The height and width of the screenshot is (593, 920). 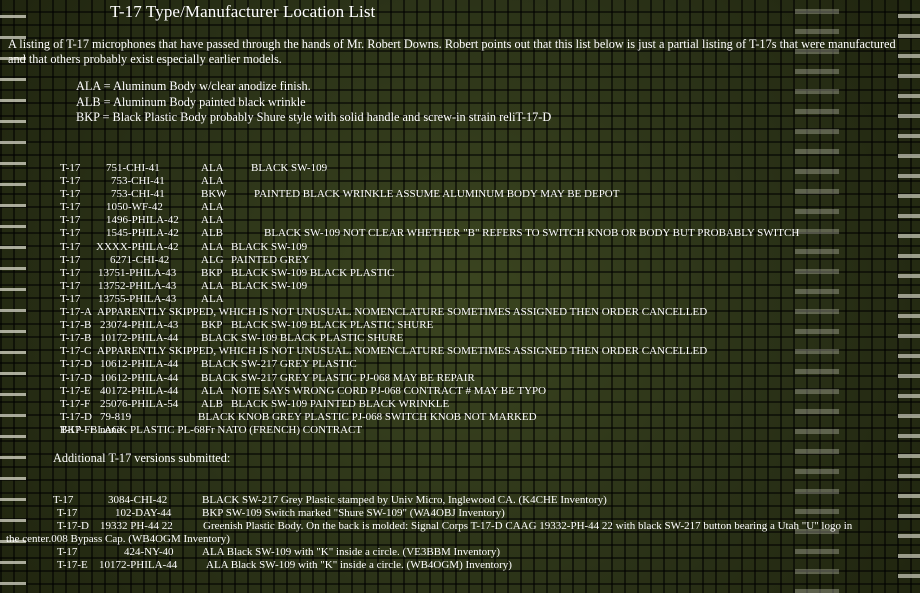 I want to click on row-body: BKW, so click(x=214, y=194).